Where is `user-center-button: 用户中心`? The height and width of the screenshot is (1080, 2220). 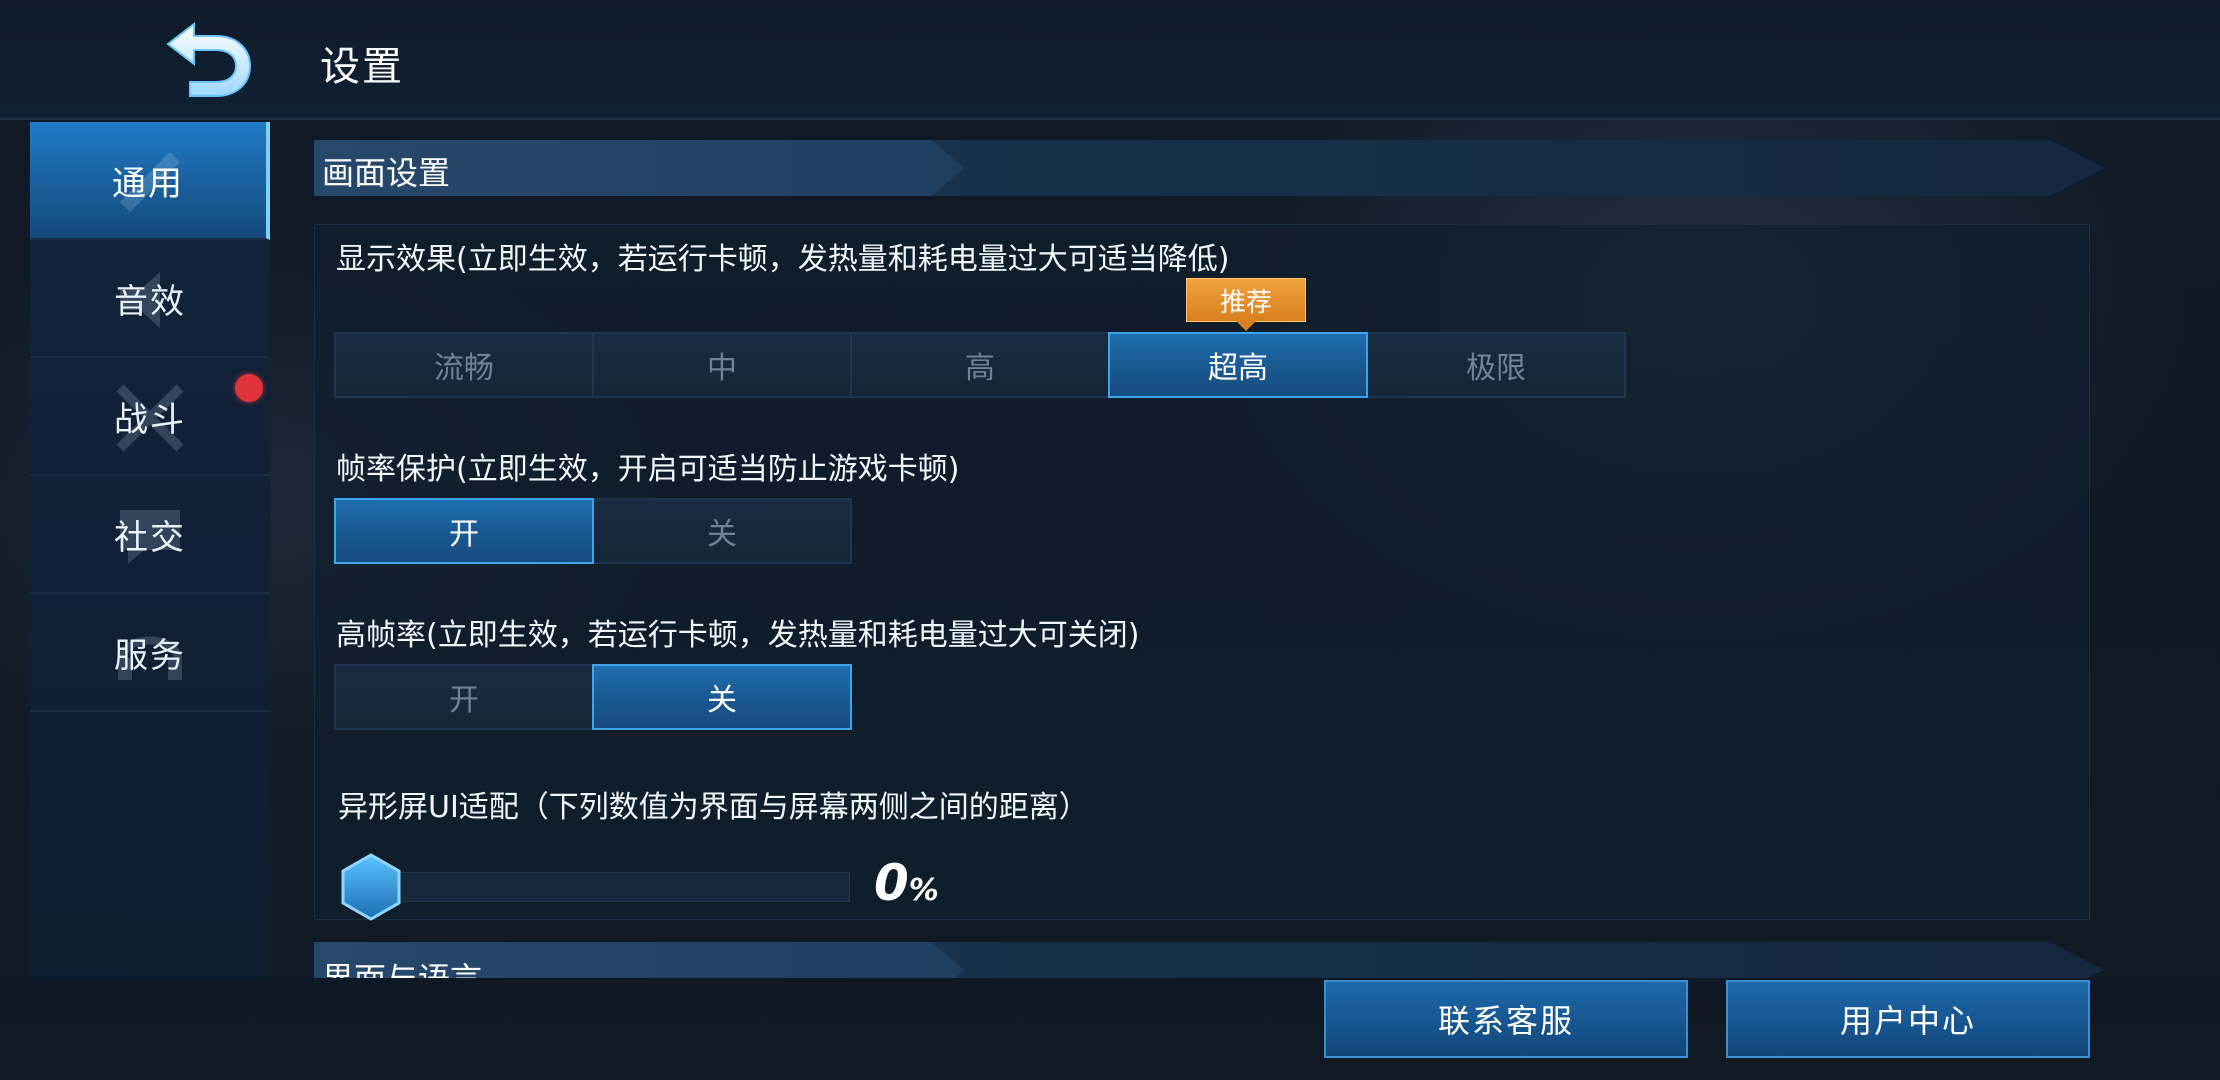
user-center-button: 用户中心 is located at coordinates (1908, 1019).